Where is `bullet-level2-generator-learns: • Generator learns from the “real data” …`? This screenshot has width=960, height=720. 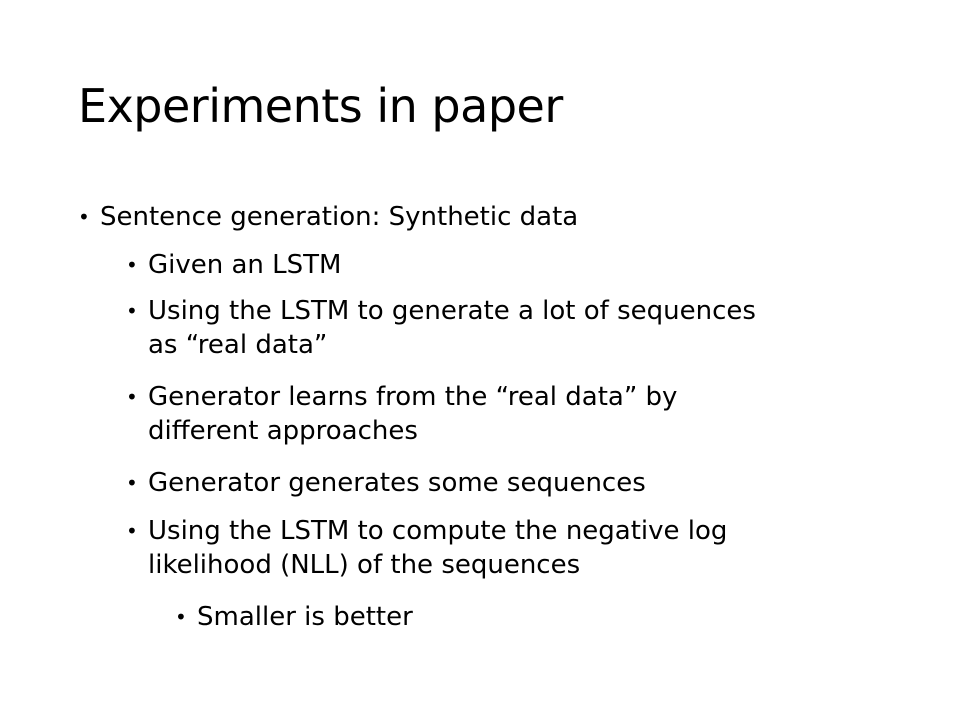 bullet-level2-generator-learns: • Generator learns from the “real data” … is located at coordinates (402, 414).